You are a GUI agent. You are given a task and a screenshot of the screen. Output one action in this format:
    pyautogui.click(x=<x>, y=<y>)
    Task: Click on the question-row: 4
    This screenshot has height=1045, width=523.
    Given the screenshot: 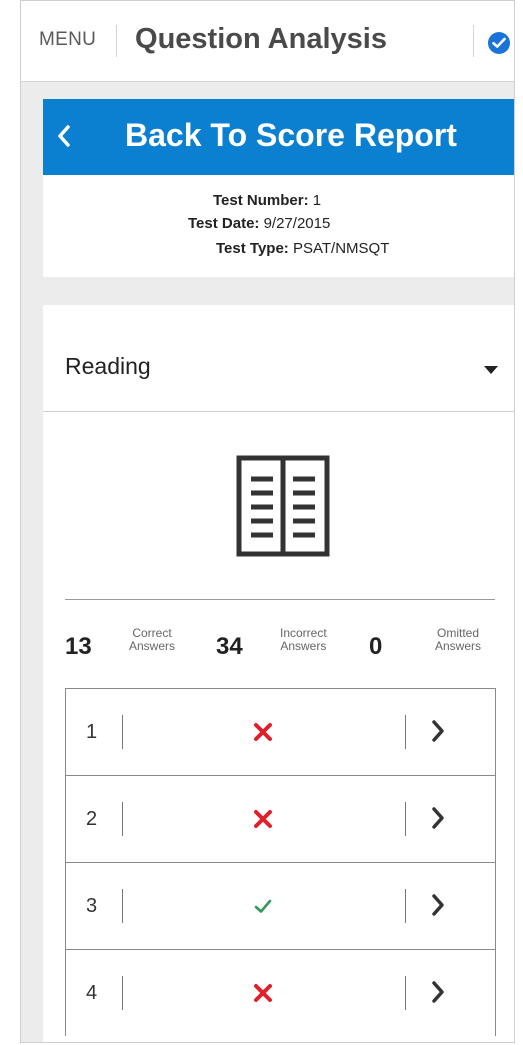 What is the action you would take?
    pyautogui.click(x=280, y=992)
    